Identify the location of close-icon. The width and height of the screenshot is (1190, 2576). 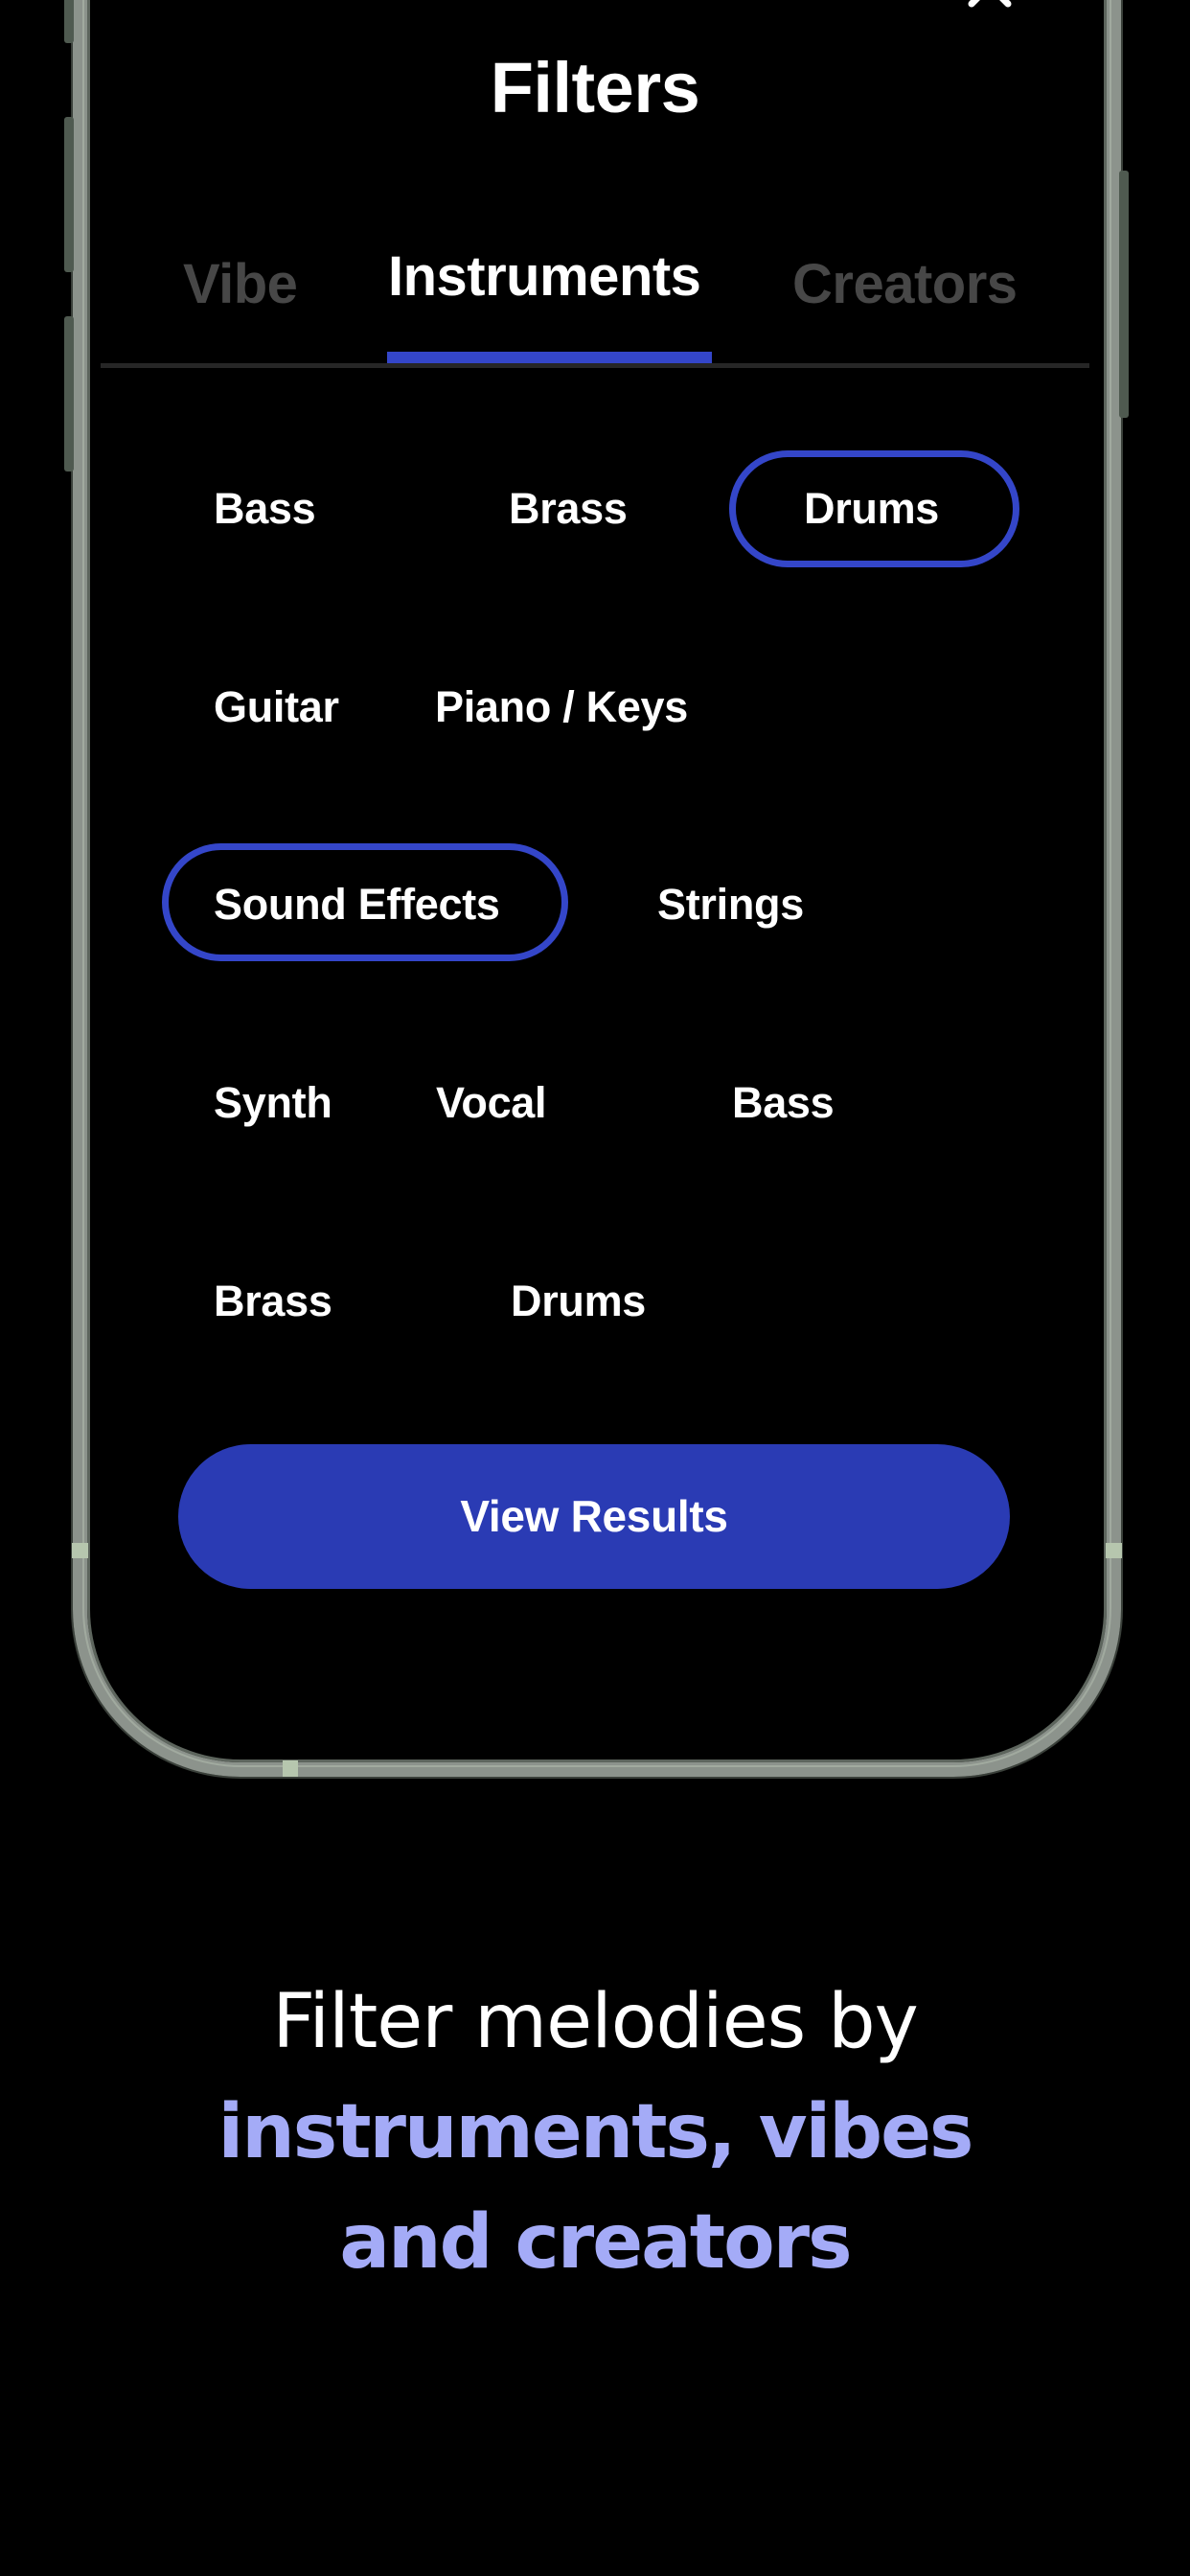
(990, 4).